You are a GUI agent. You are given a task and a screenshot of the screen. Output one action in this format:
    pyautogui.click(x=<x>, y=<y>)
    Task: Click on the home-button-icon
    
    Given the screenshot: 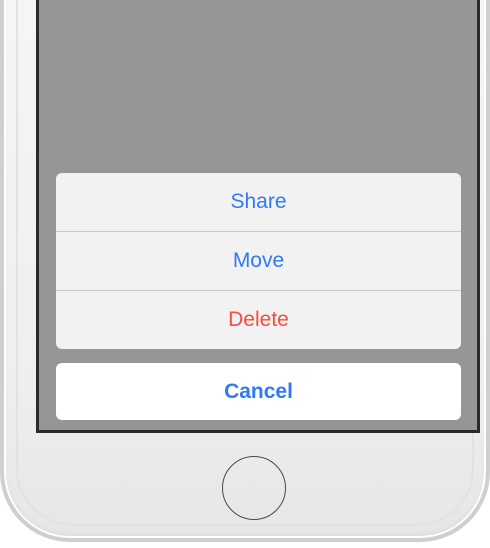 What is the action you would take?
    pyautogui.click(x=254, y=488)
    